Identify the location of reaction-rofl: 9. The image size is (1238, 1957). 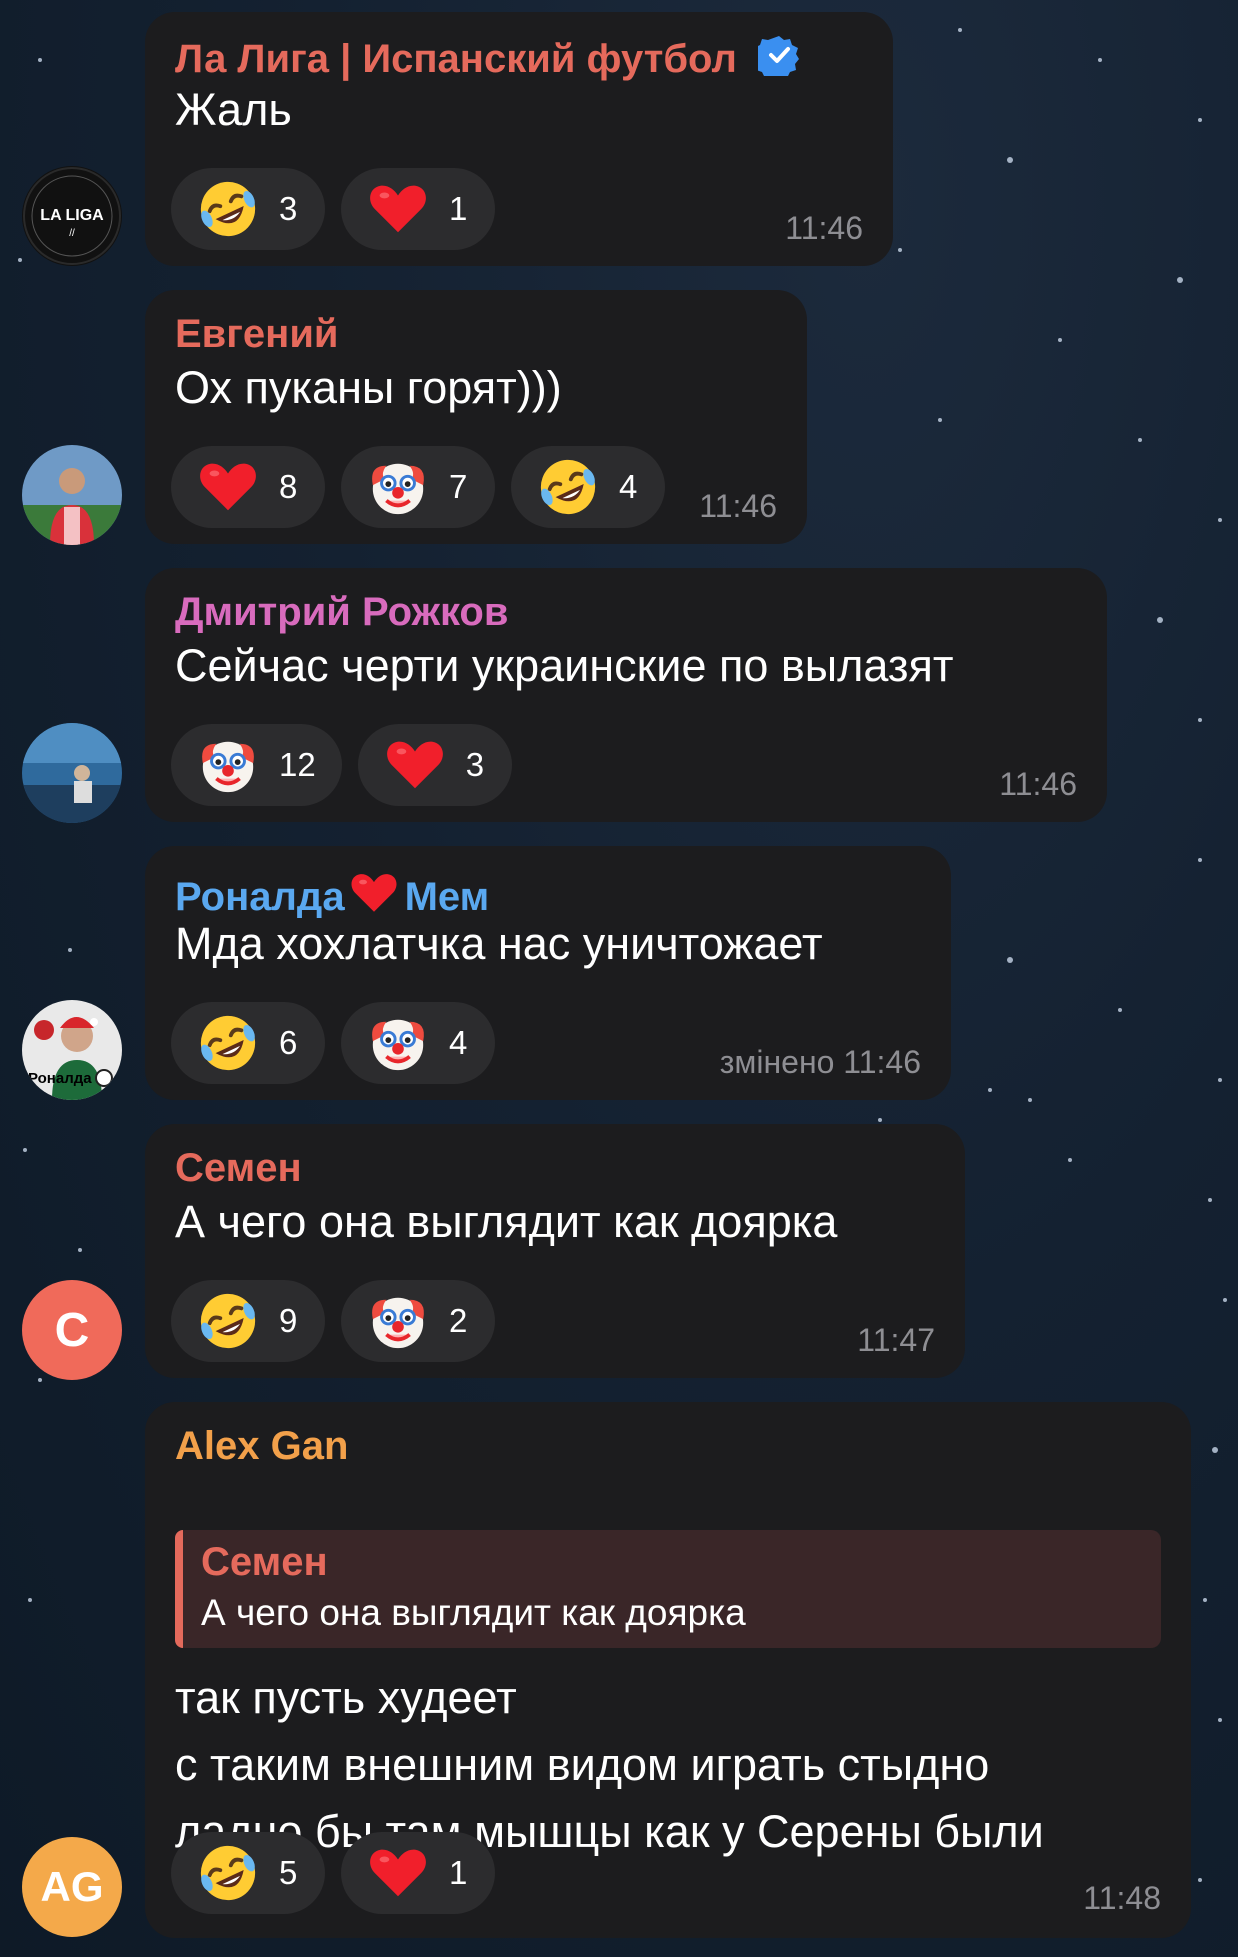
(248, 1321).